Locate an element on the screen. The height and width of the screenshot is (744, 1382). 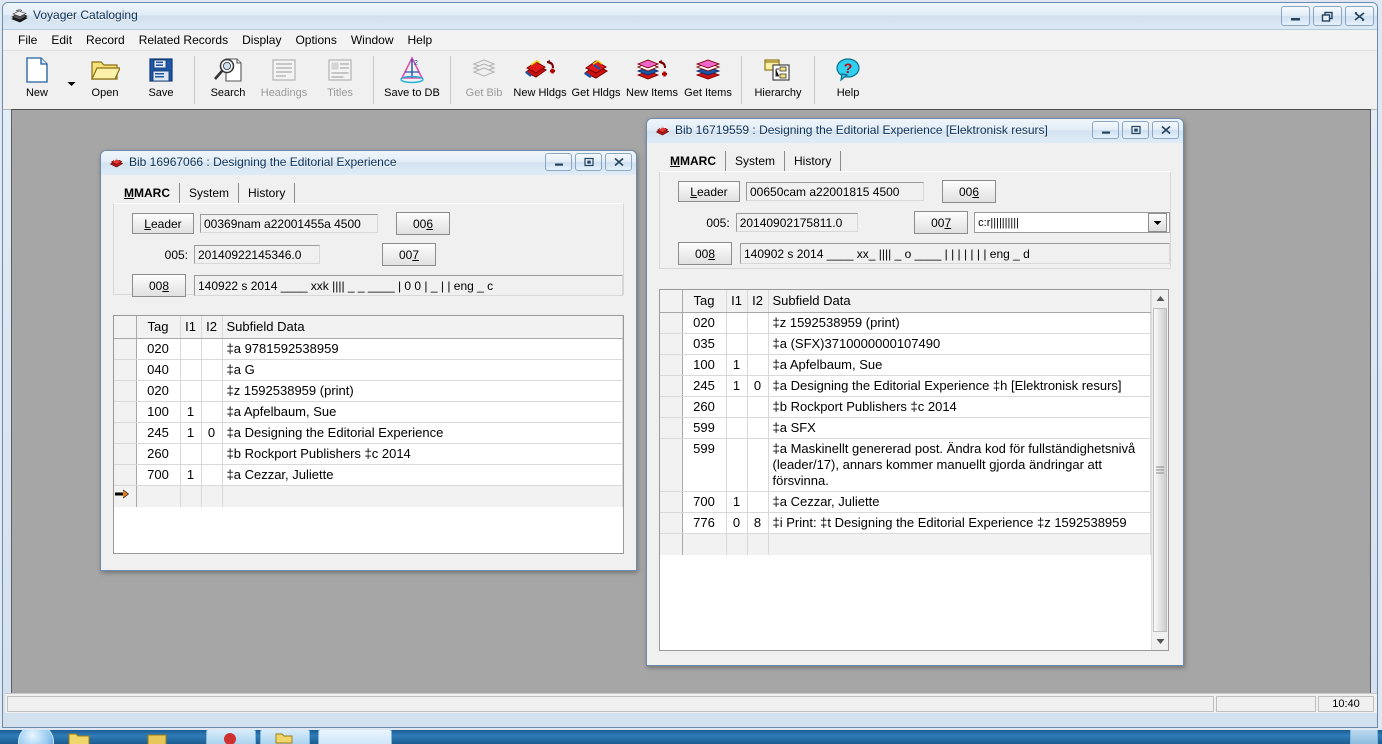
system-tray is located at coordinates (1364, 737).